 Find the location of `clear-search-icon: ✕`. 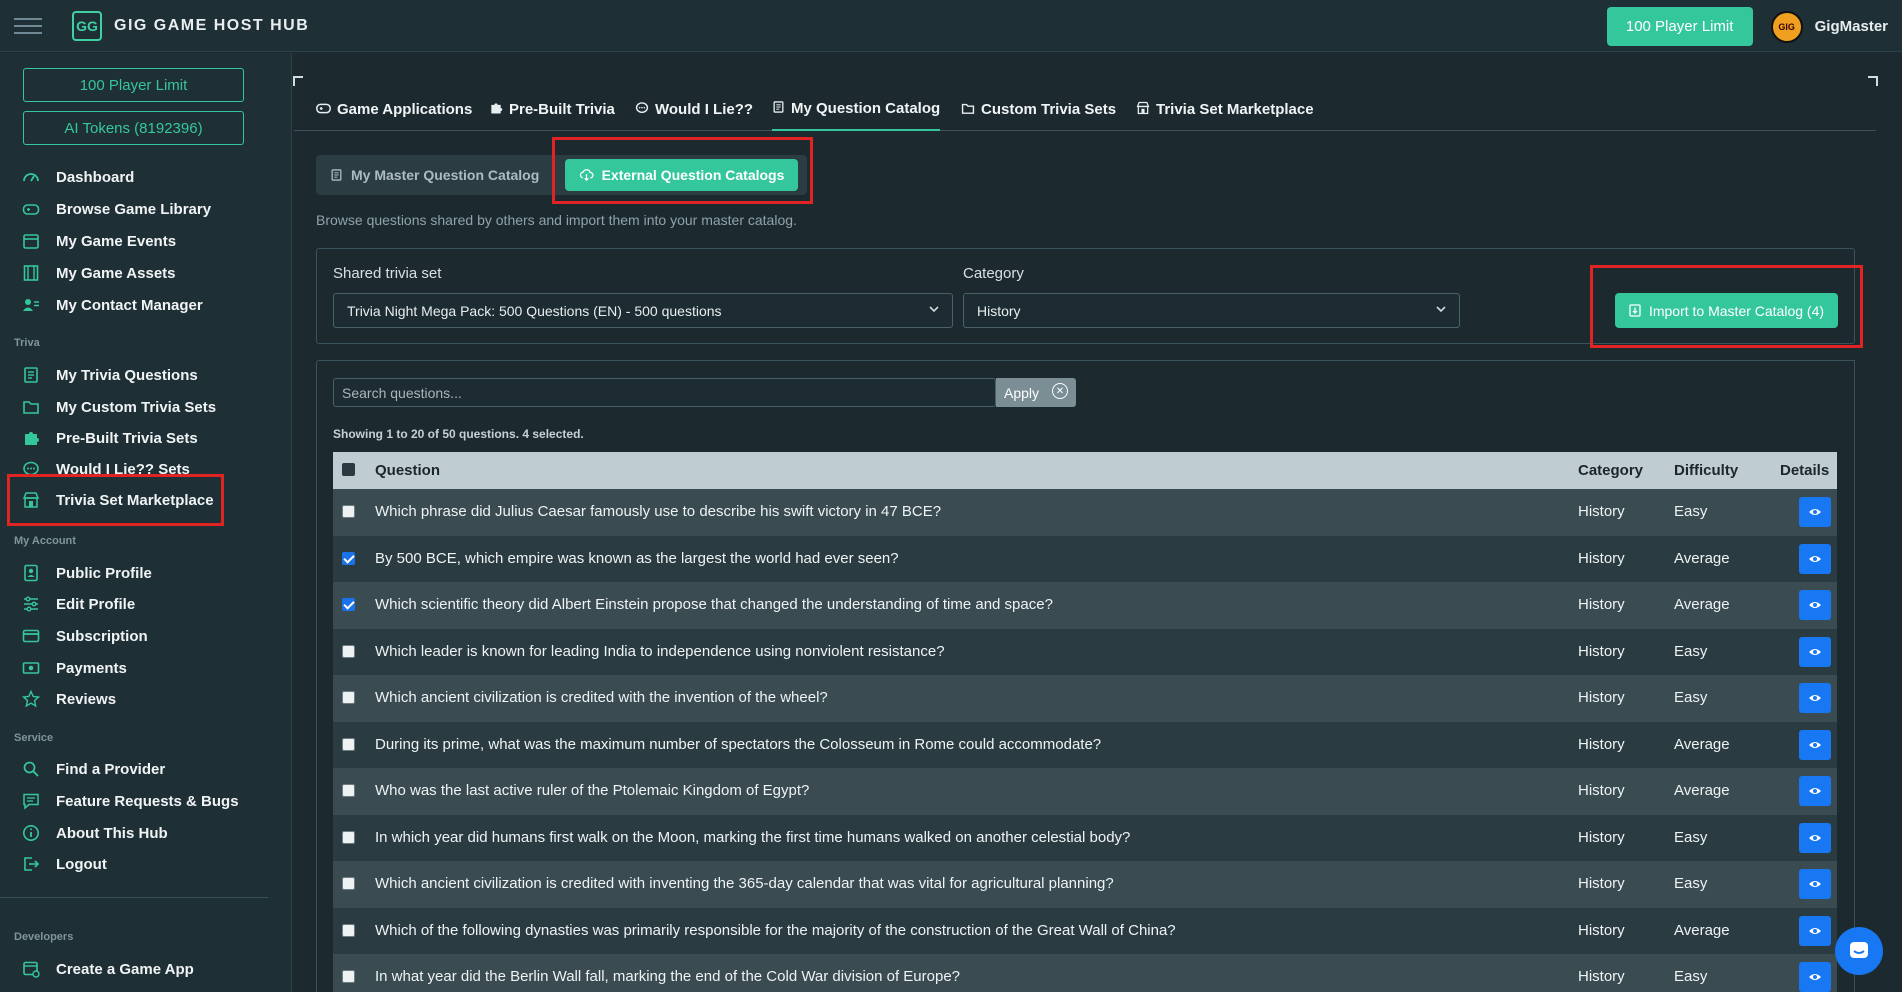

clear-search-icon: ✕ is located at coordinates (1060, 391).